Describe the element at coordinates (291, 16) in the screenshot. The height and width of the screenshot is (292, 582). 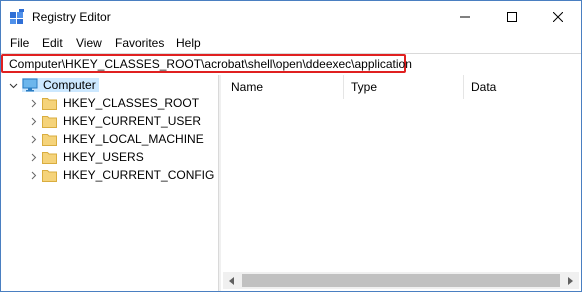
I see `title-bar: Registry Editor` at that location.